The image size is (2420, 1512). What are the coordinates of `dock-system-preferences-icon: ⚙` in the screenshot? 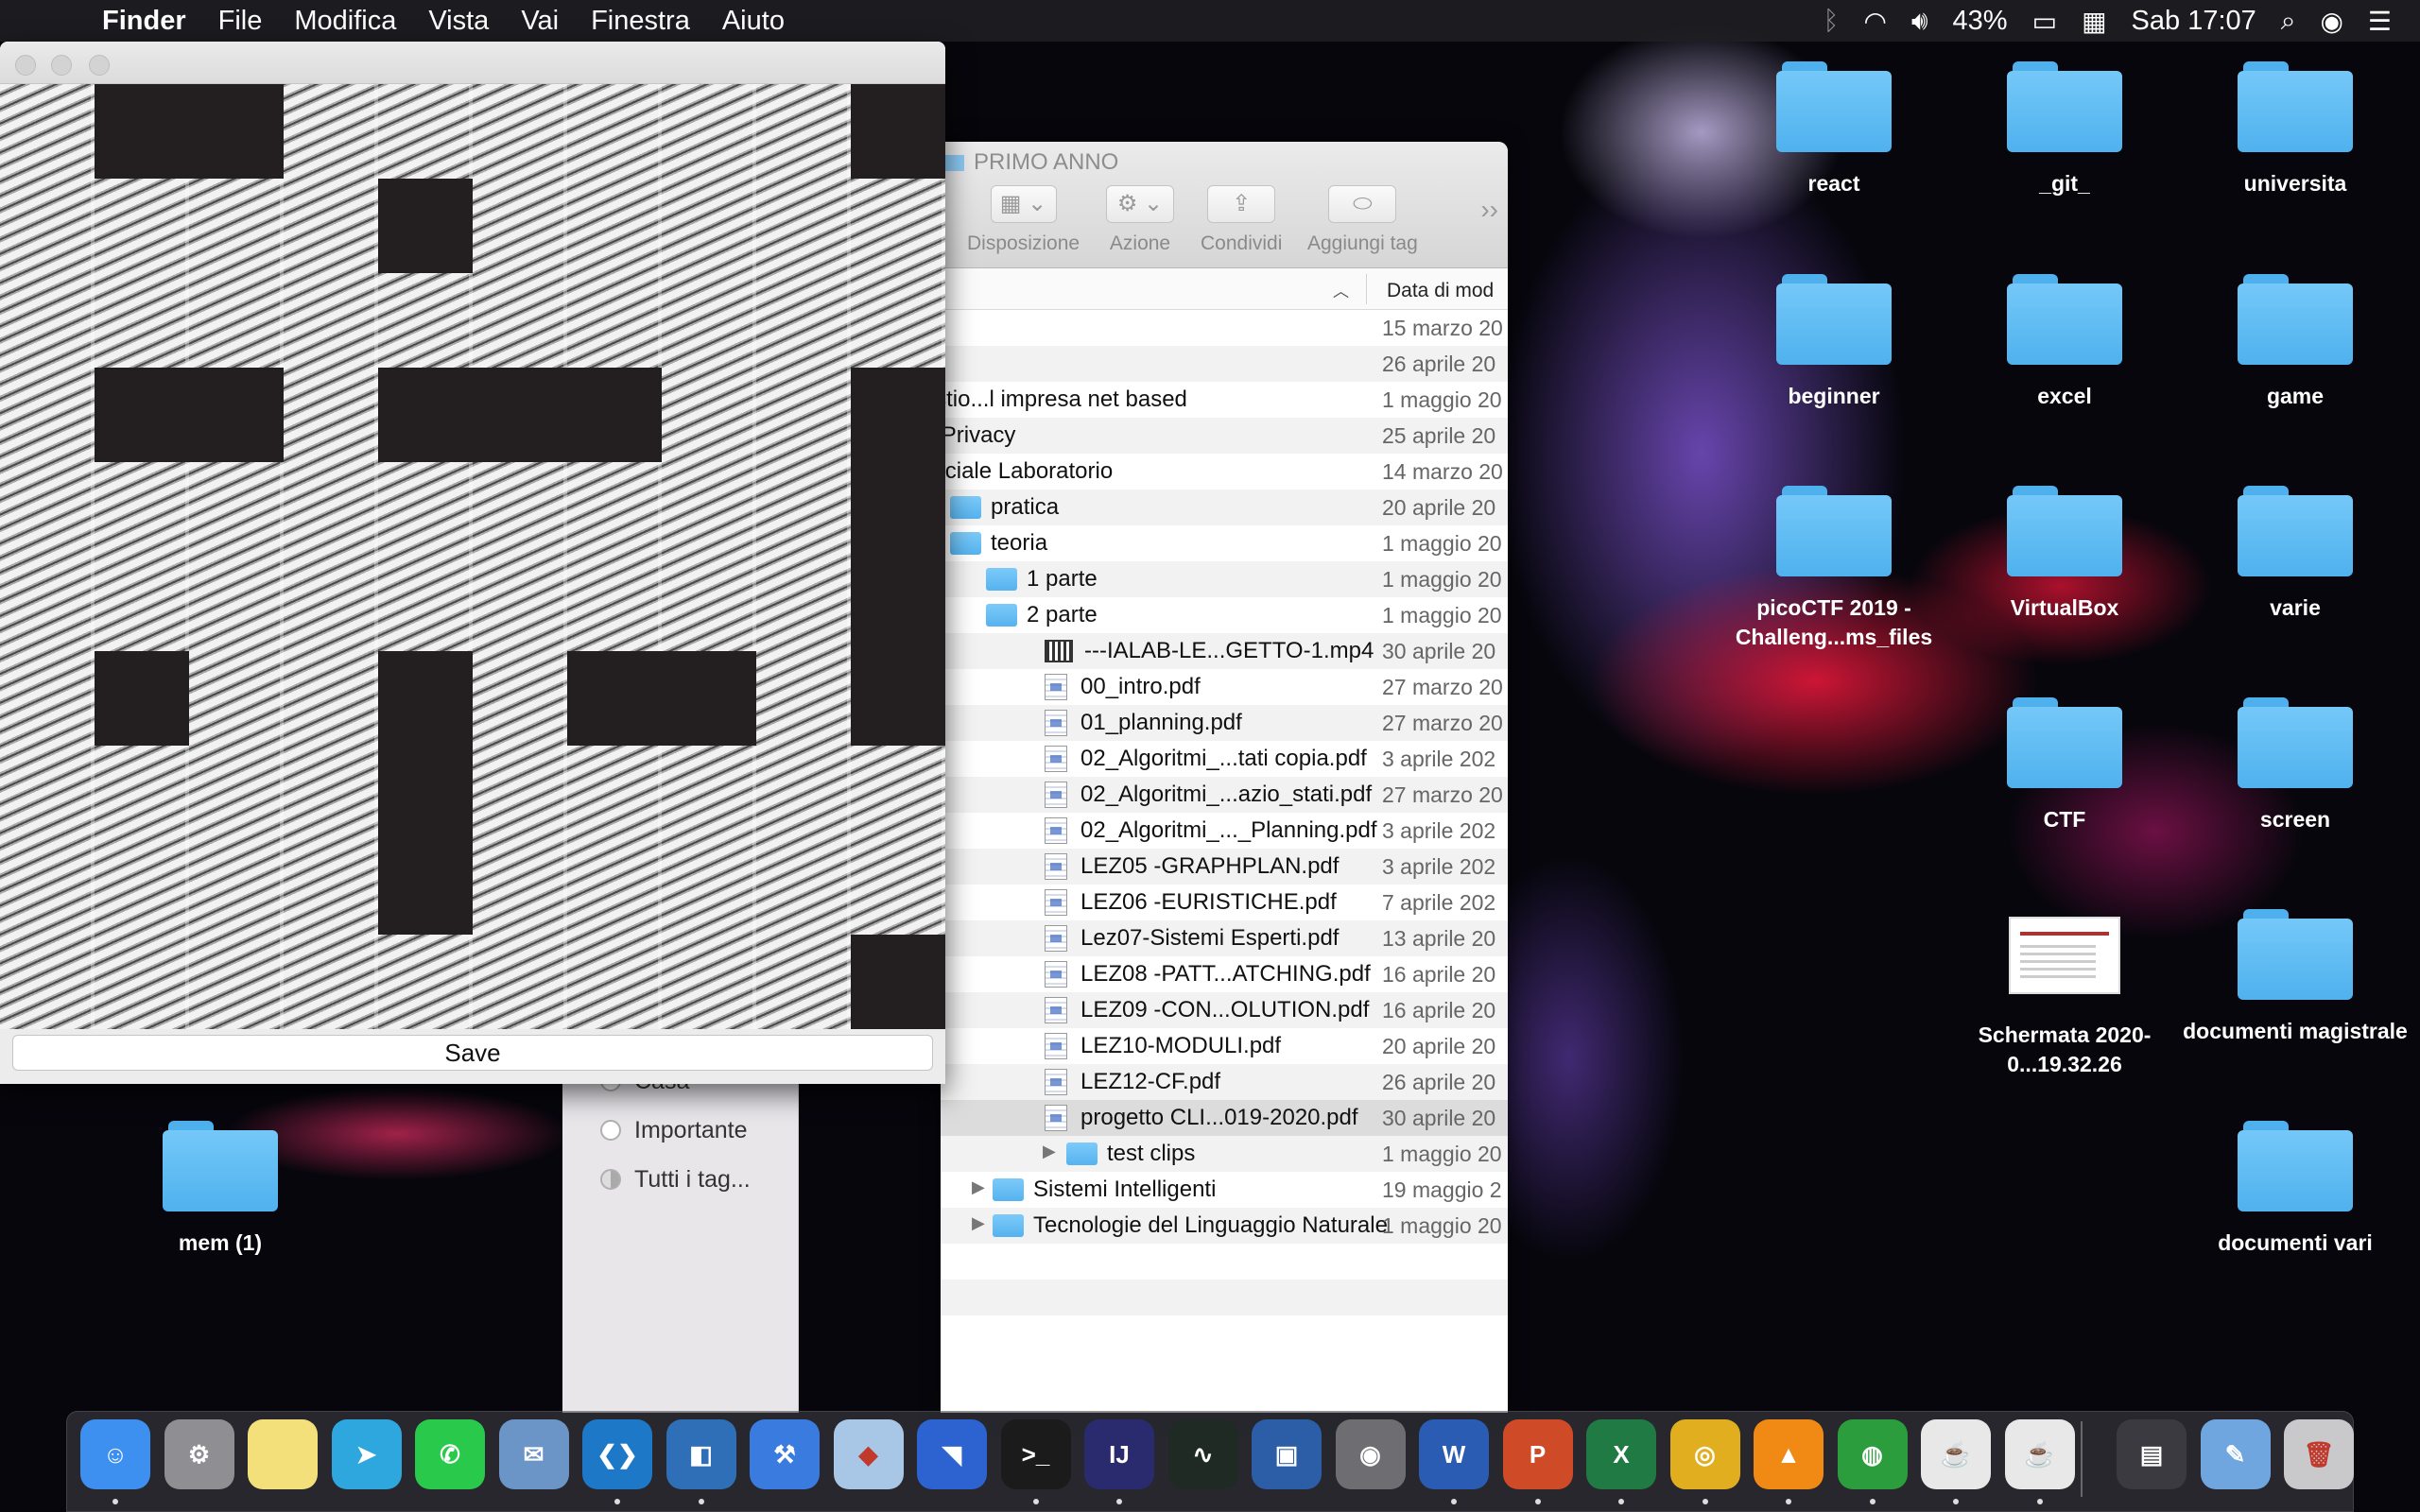 It's located at (199, 1454).